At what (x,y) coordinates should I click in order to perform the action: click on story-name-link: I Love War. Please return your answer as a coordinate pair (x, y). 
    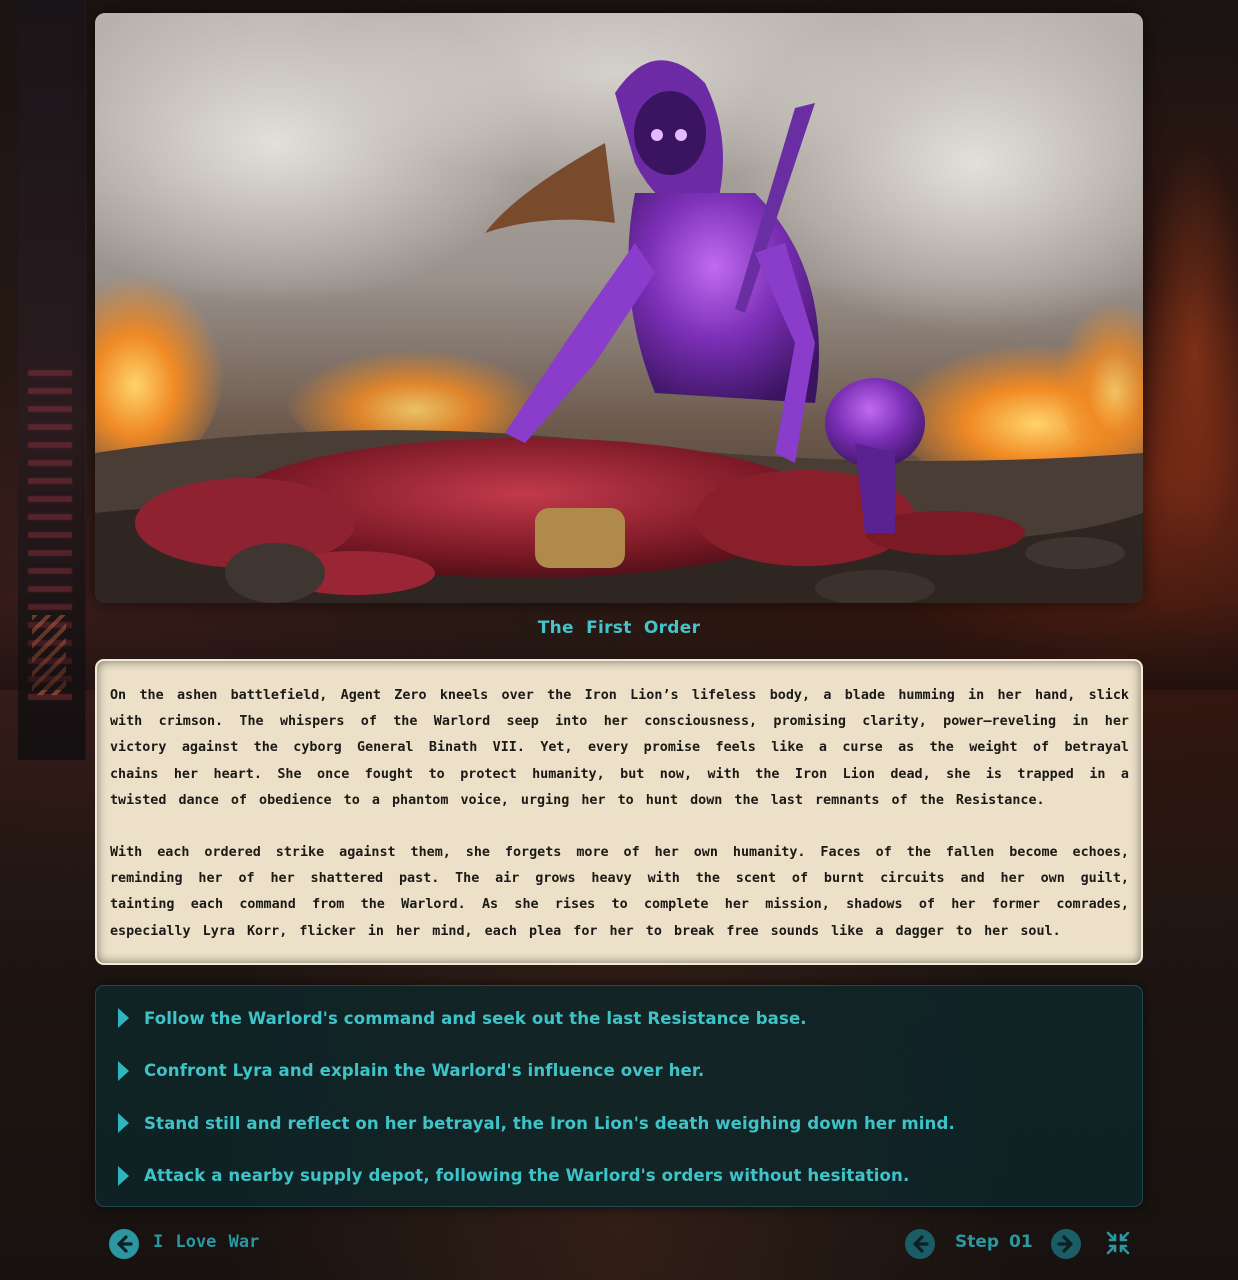
    Looking at the image, I should click on (206, 1242).